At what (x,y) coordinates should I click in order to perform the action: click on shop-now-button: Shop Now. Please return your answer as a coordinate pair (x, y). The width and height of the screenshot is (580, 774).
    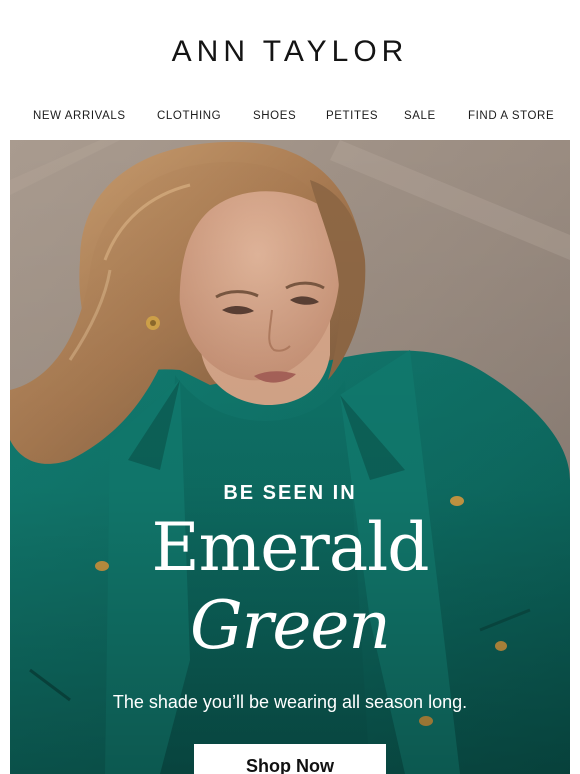
    Looking at the image, I should click on (290, 759).